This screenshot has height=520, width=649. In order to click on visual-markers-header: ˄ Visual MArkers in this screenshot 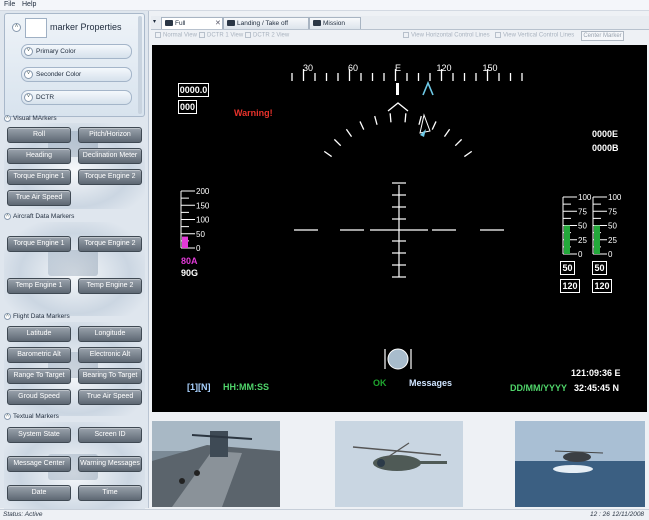, I will do `click(30, 118)`.